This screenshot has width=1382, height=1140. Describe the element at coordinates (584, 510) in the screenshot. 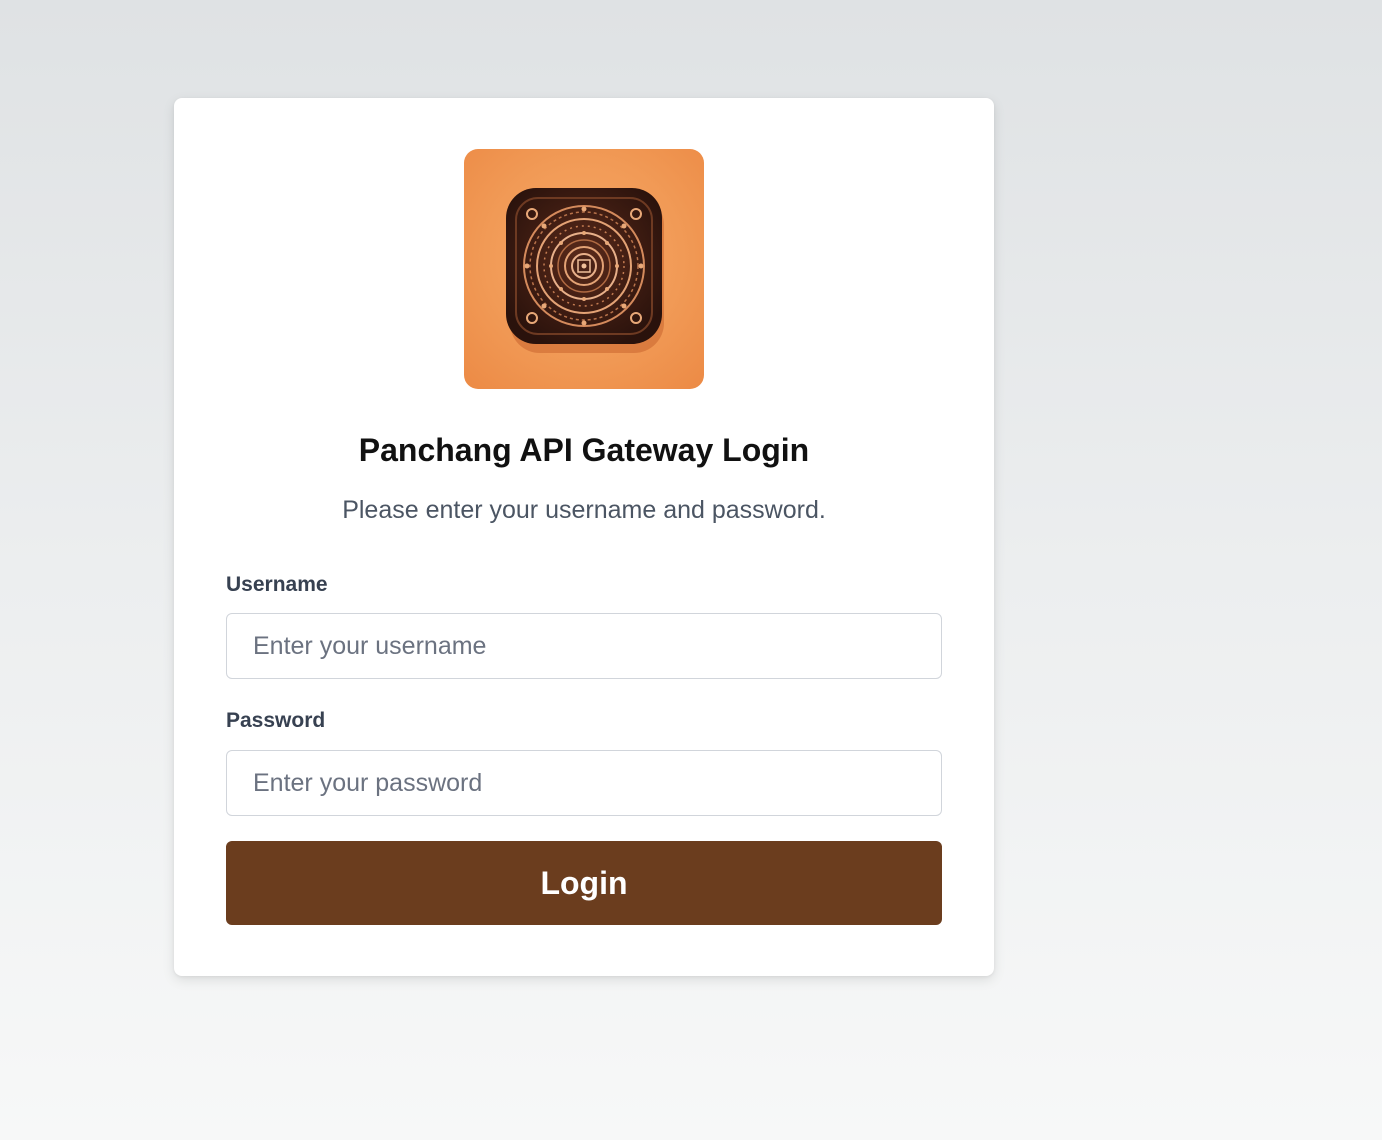

I see `login-instructions: Please enter your username and password.` at that location.